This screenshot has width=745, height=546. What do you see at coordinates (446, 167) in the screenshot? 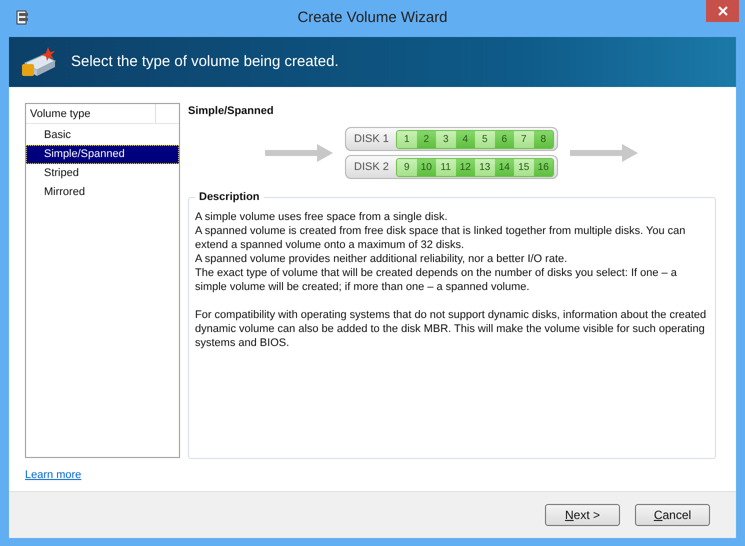
I see `disk-segment: 11` at bounding box center [446, 167].